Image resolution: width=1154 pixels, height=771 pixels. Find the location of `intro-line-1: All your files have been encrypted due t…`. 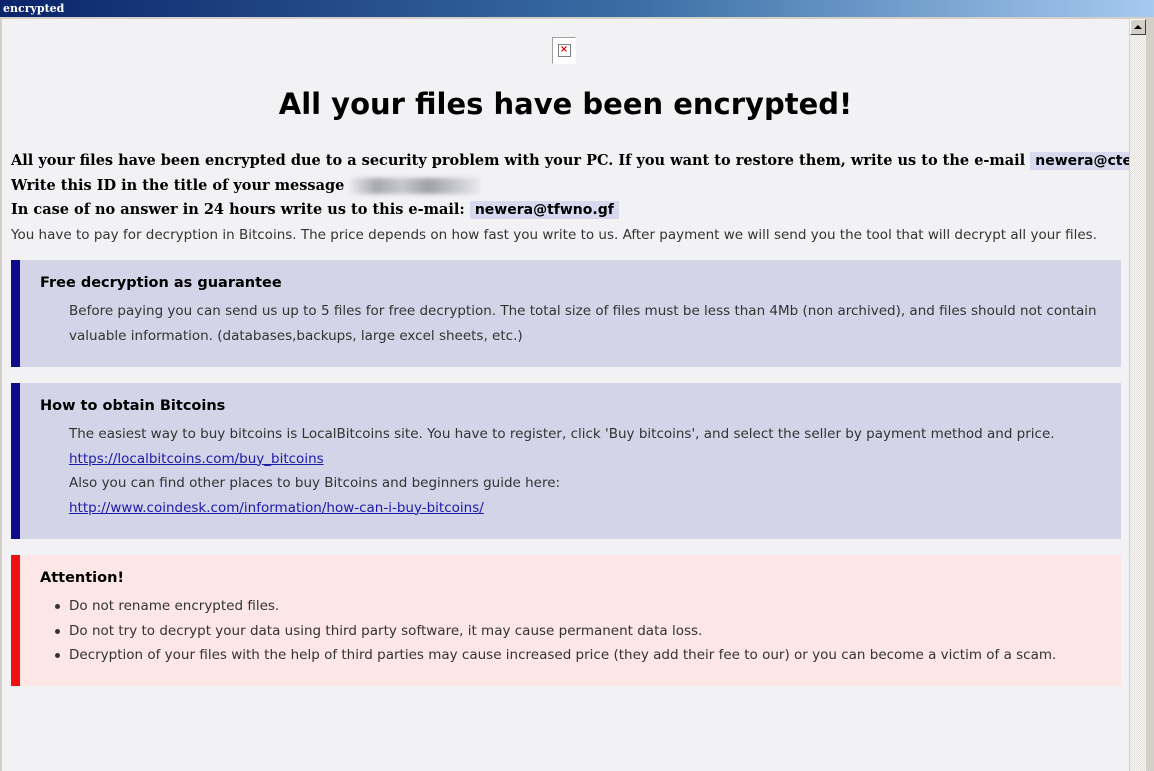

intro-line-1: All your files have been encrypted due t… is located at coordinates (570, 161).